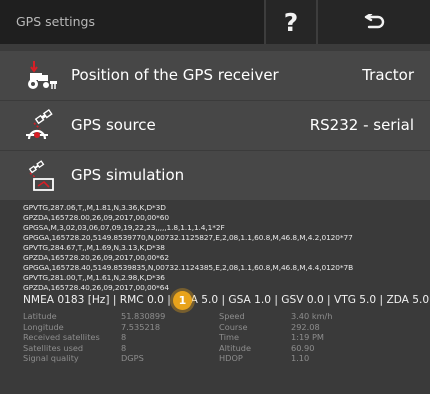 Image resolution: width=430 pixels, height=394 pixels. What do you see at coordinates (175, 75) in the screenshot?
I see `receiver-position-label: Position of the GPS receiver` at bounding box center [175, 75].